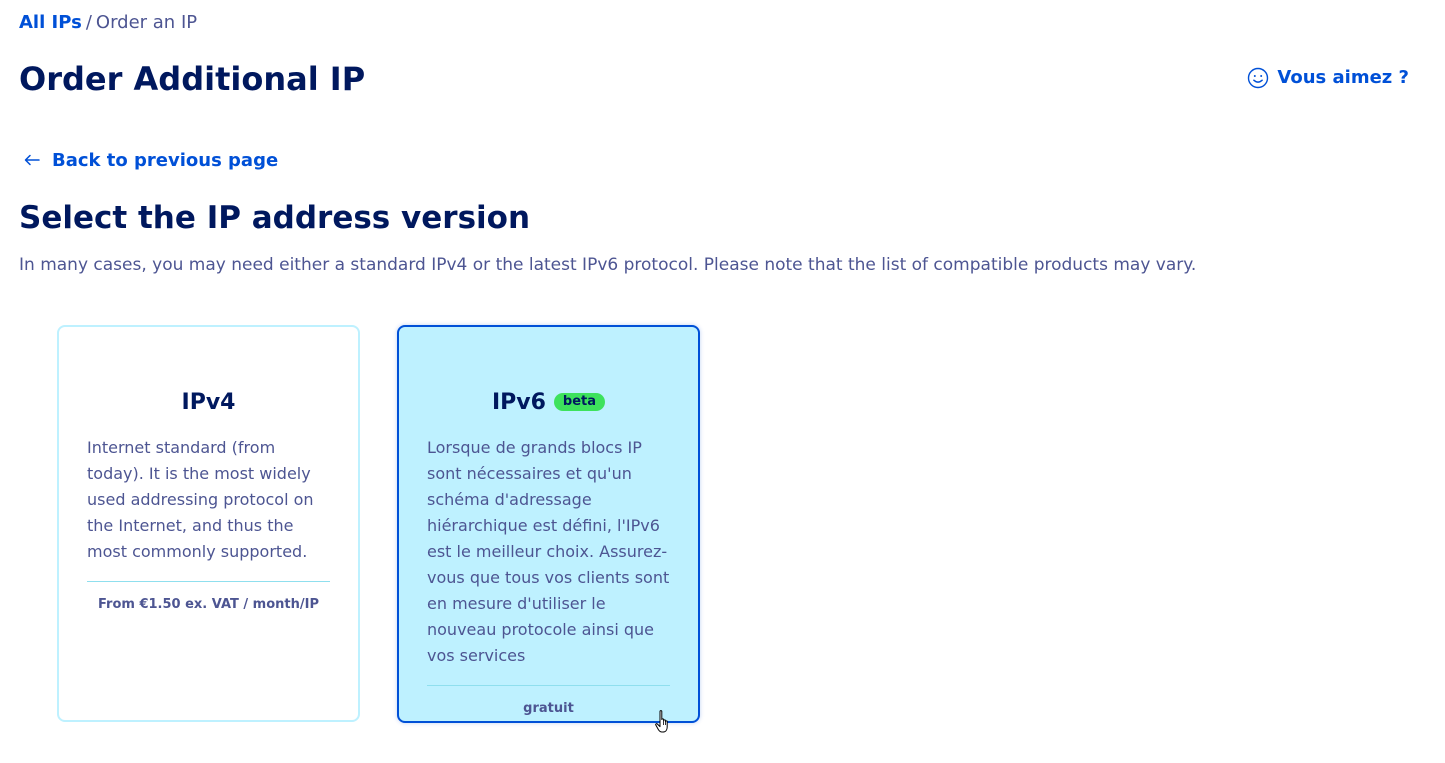  Describe the element at coordinates (192, 79) in the screenshot. I see `page-title: Order Additional IP` at that location.